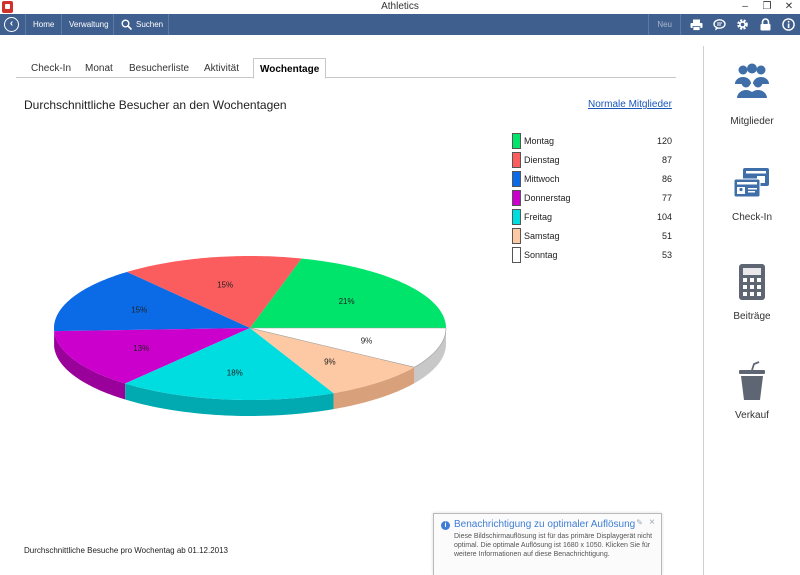  What do you see at coordinates (43, 24) in the screenshot?
I see `toolbar-home: Home` at bounding box center [43, 24].